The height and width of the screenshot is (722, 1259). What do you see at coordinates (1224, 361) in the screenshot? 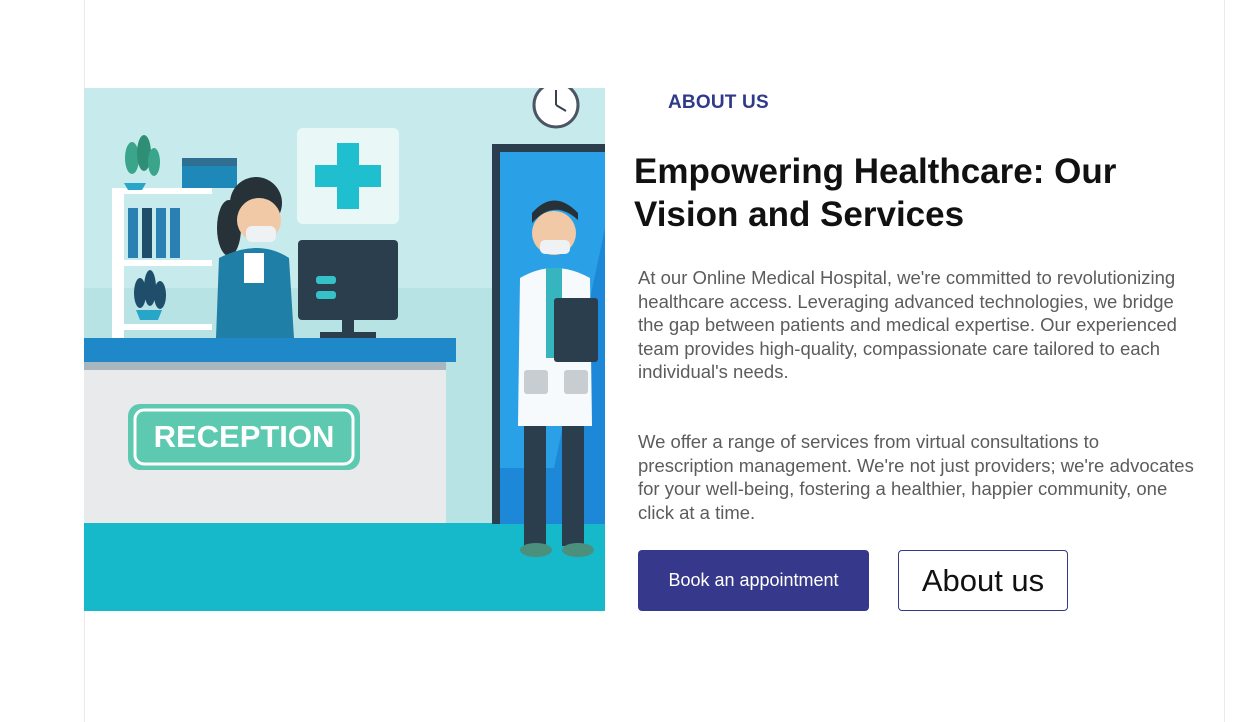
I see `page-border-right` at bounding box center [1224, 361].